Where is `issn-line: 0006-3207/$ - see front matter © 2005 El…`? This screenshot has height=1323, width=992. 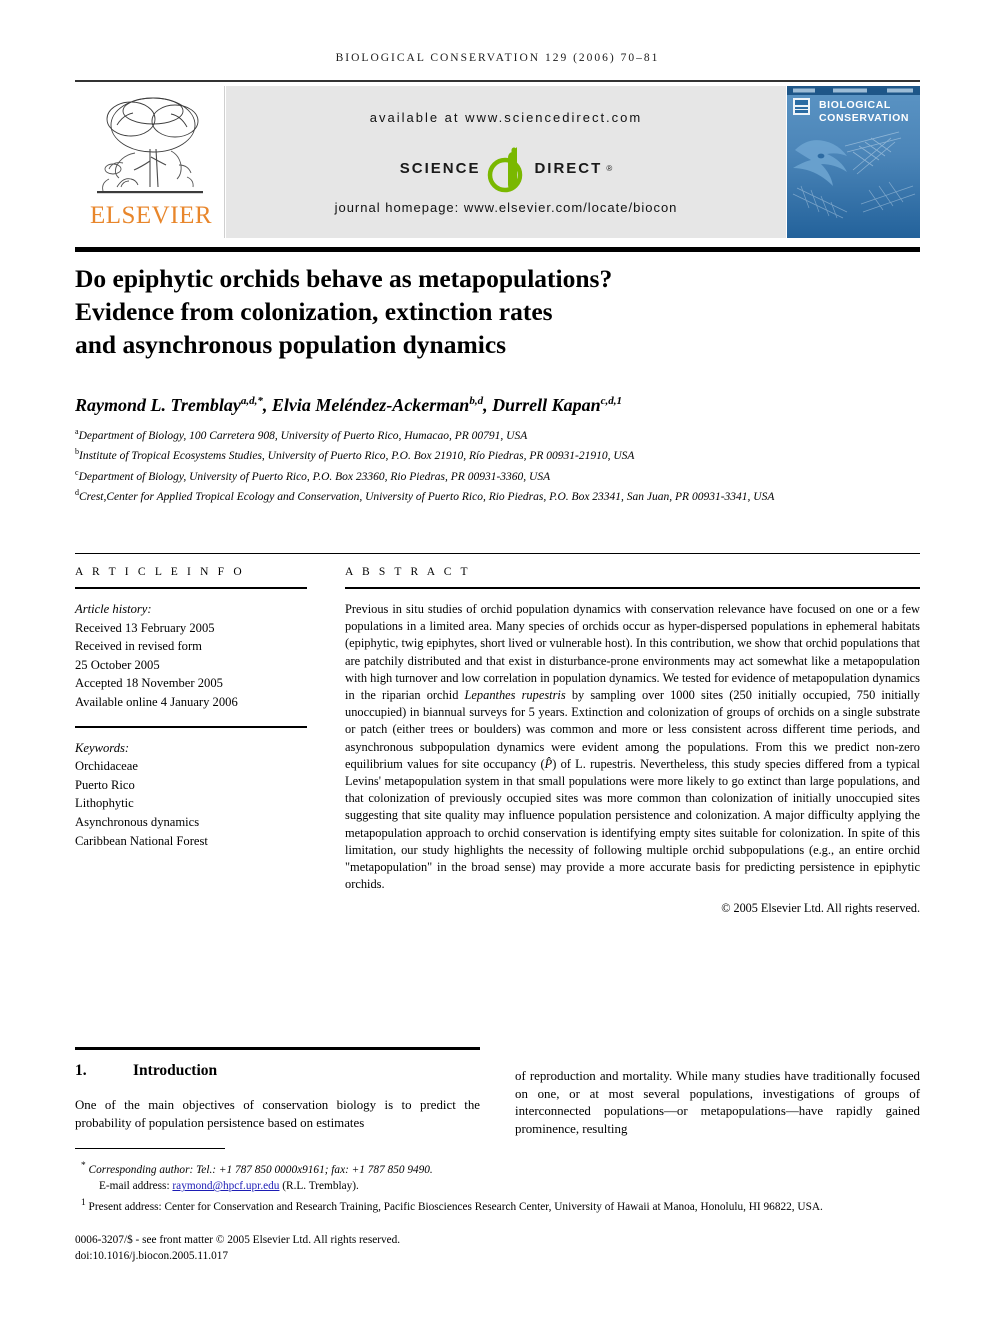
issn-line: 0006-3207/$ - see front matter © 2005 El… is located at coordinates (238, 1240).